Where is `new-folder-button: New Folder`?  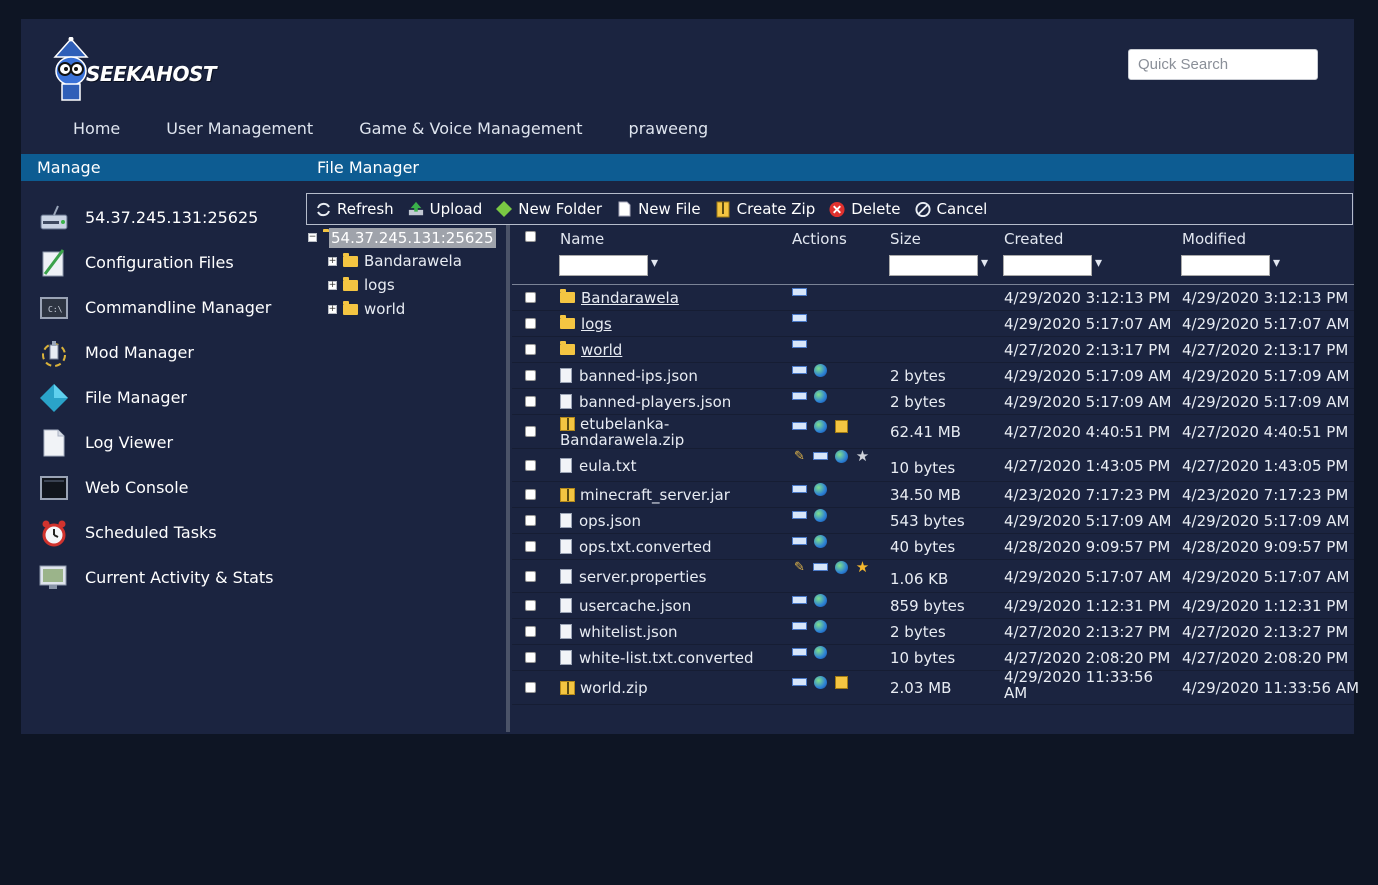
new-folder-button: New Folder is located at coordinates (549, 209).